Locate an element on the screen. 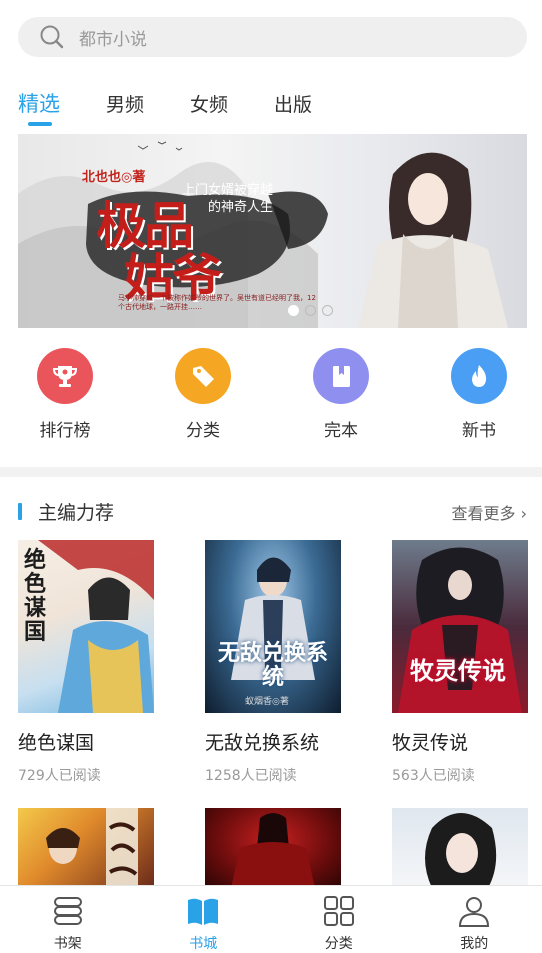  section-header: 主编力荐 查看更多 › is located at coordinates (272, 512).